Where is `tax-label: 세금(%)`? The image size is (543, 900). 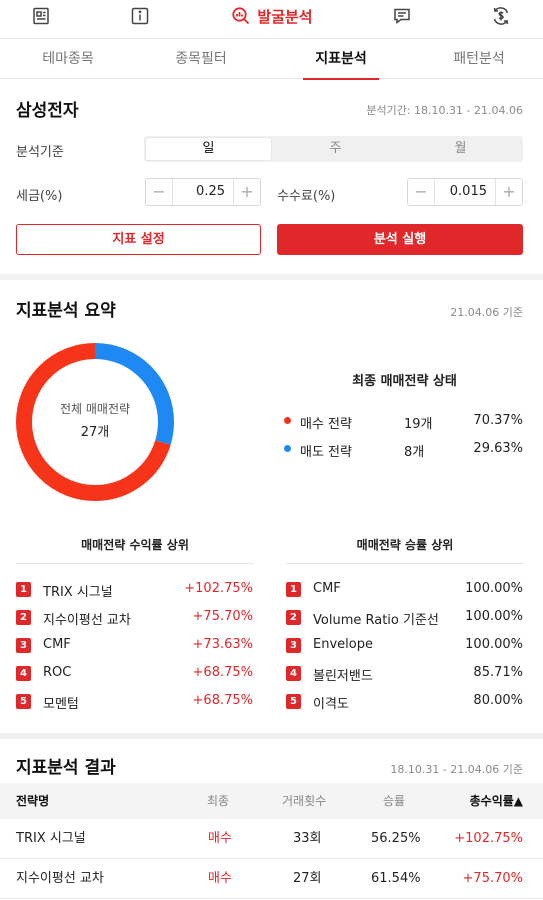 tax-label: 세금(%) is located at coordinates (39, 196).